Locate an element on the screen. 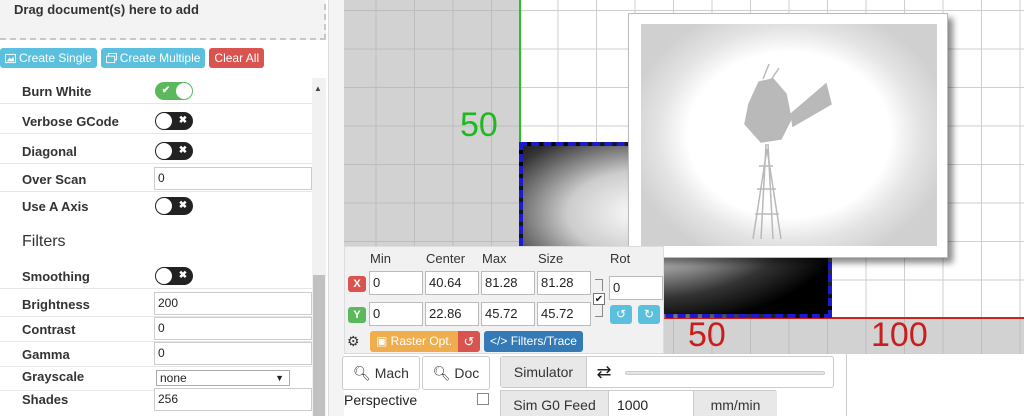 The height and width of the screenshot is (416, 1024). y-size-input: 45.72 is located at coordinates (564, 314).